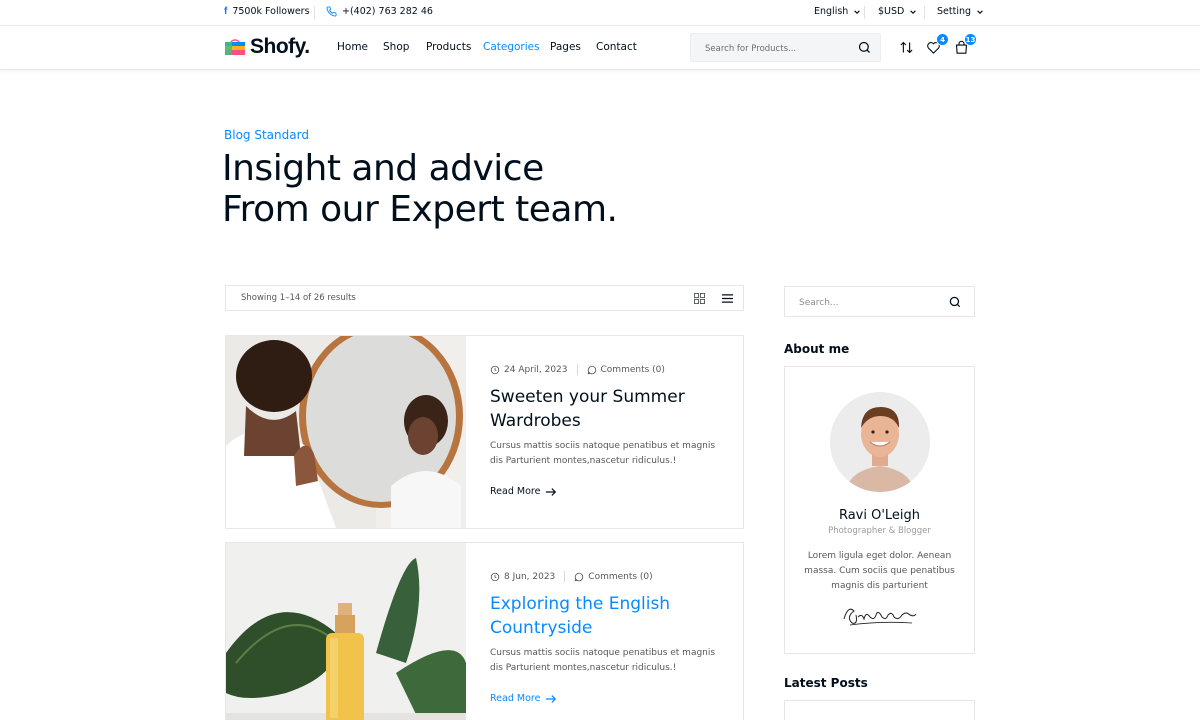 This screenshot has height=720, width=1200. What do you see at coordinates (383, 168) in the screenshot?
I see `page-title-line-1: Insight and advice` at bounding box center [383, 168].